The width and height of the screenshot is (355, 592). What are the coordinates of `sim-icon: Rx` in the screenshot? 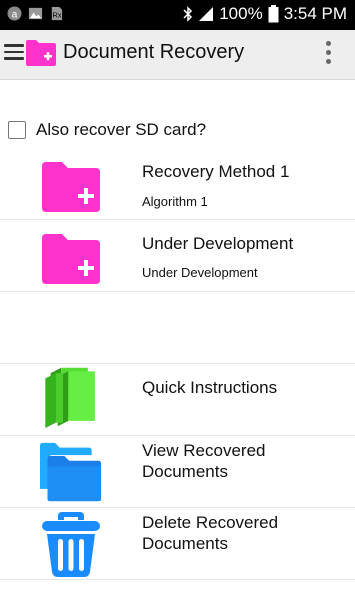 It's located at (57, 13).